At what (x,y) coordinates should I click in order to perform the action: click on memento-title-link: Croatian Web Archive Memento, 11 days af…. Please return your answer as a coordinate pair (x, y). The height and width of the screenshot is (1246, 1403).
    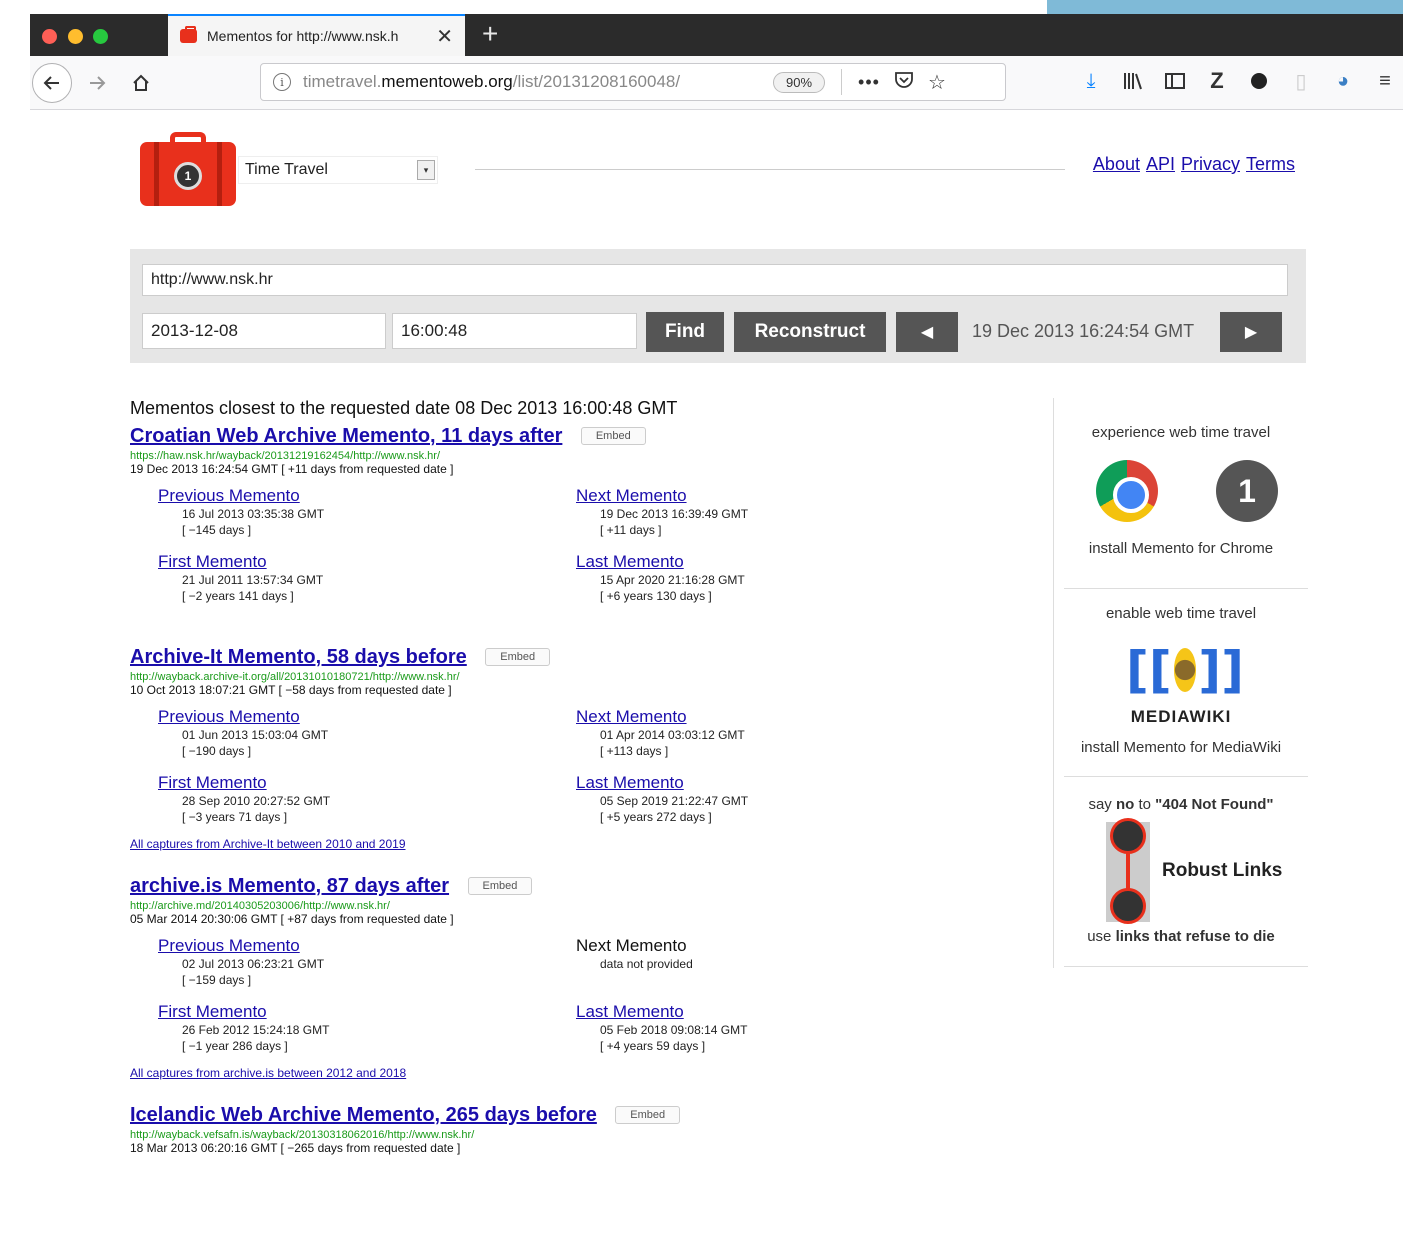
    Looking at the image, I should click on (346, 436).